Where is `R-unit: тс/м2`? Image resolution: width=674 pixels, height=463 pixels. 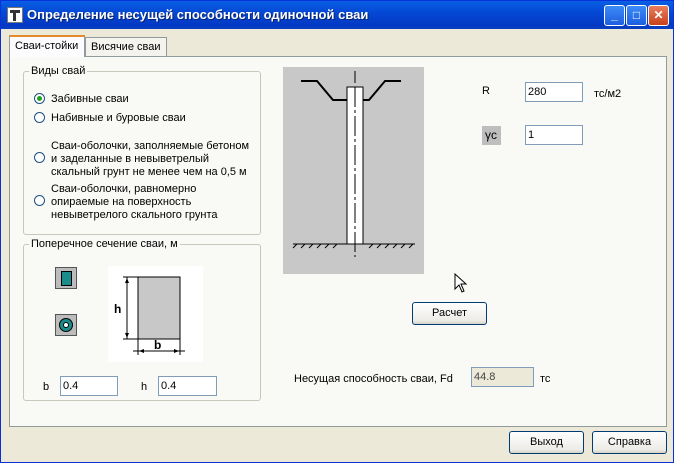
R-unit: тс/м2 is located at coordinates (608, 94).